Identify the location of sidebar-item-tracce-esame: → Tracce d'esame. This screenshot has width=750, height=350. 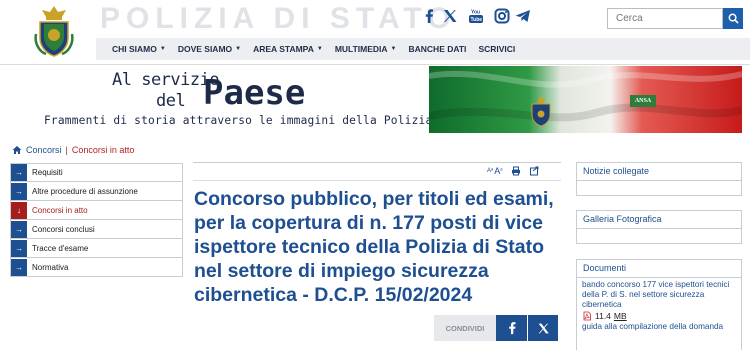
(96, 248).